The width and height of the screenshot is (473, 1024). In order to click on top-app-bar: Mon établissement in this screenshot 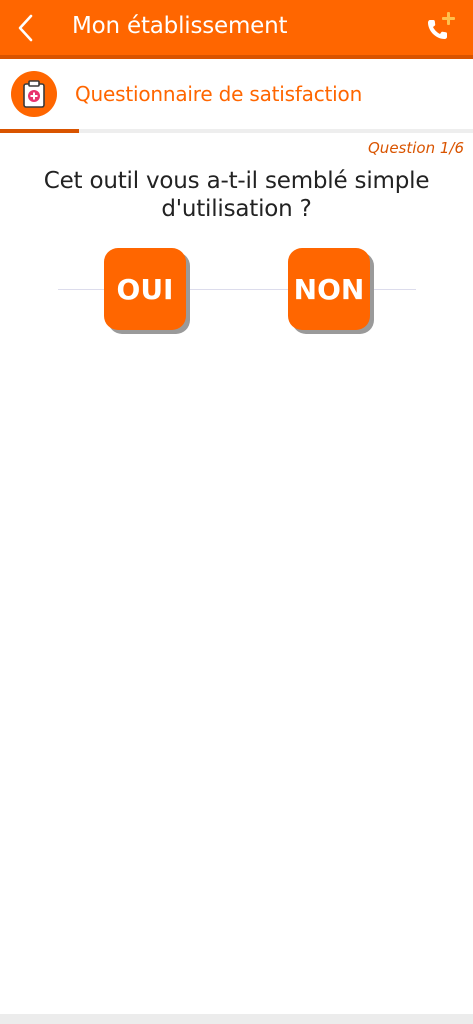, I will do `click(236, 29)`.